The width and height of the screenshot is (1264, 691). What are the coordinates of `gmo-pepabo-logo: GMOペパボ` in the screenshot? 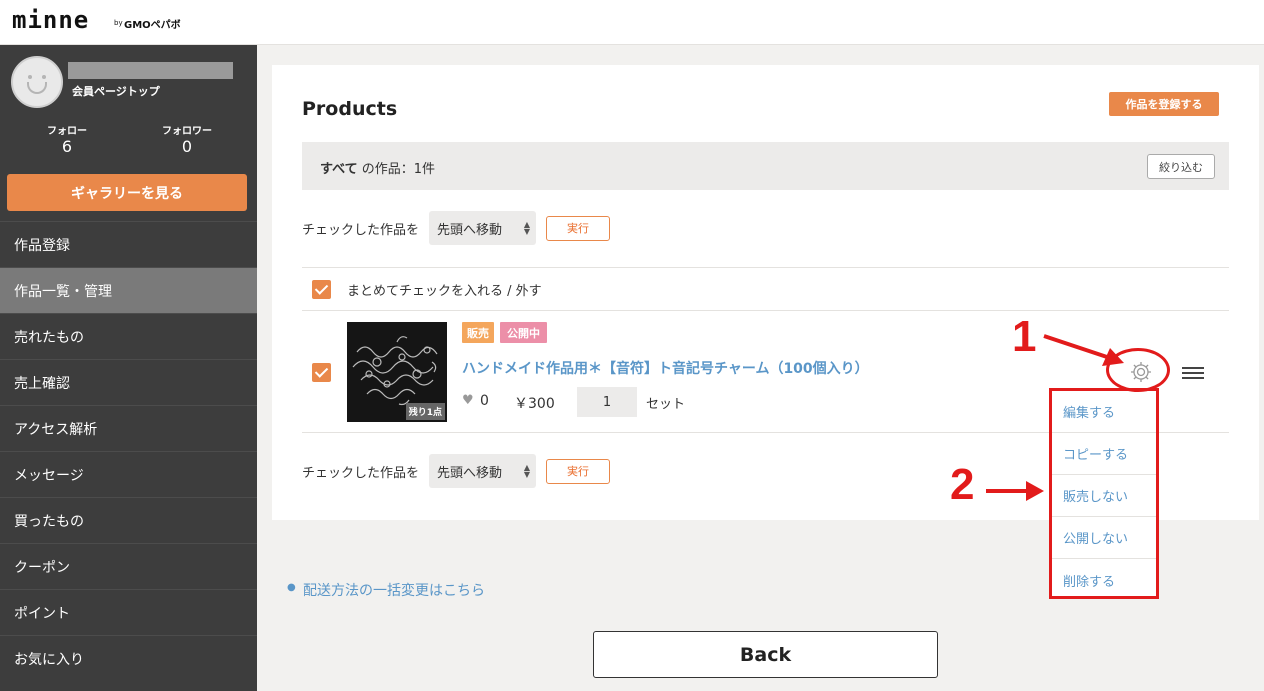 It's located at (152, 25).